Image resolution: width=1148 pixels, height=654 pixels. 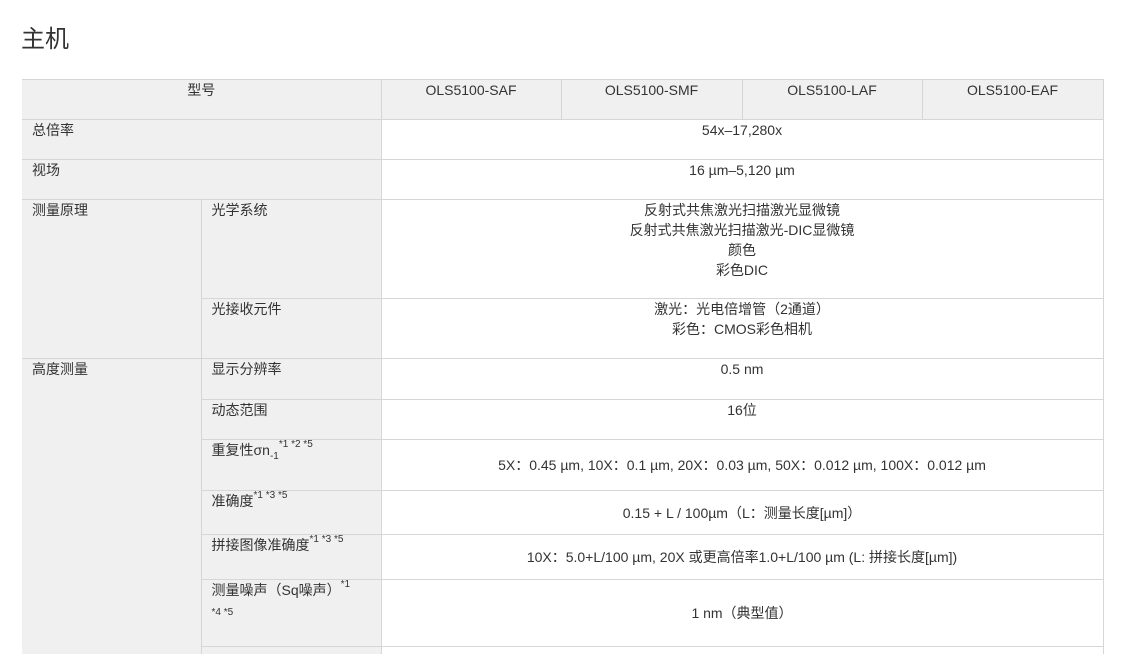 I want to click on total-mag-label: 总倍率, so click(x=202, y=139).